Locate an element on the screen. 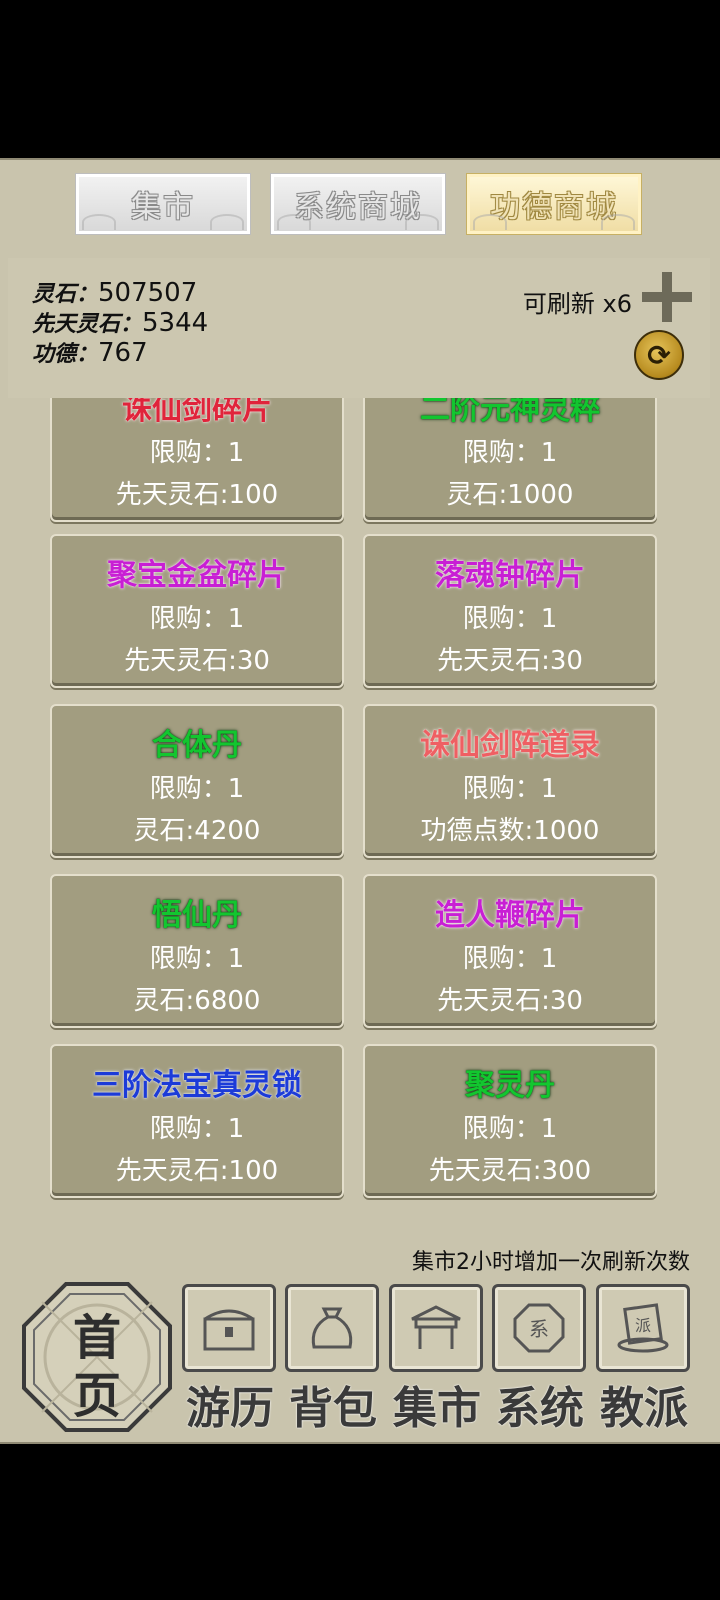 Image resolution: width=720 pixels, height=1600 pixels. nav-market: 集市 is located at coordinates (437, 1359).